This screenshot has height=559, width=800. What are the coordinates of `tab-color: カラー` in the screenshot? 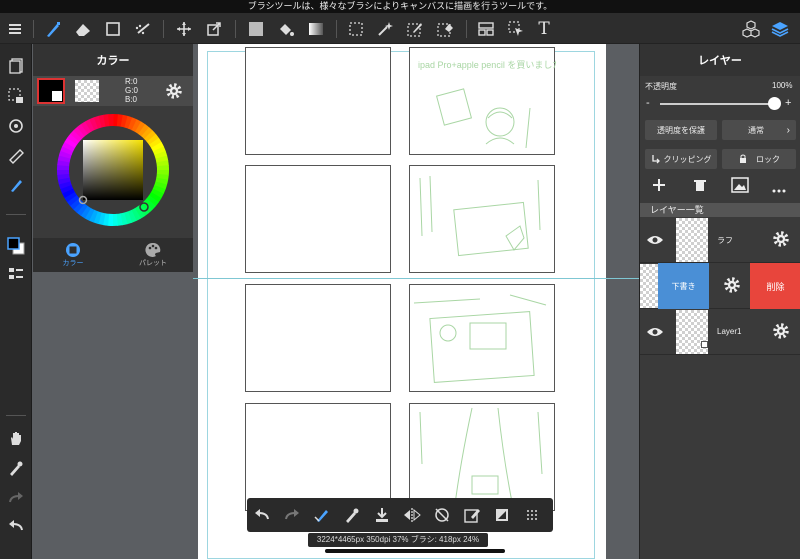 It's located at (73, 255).